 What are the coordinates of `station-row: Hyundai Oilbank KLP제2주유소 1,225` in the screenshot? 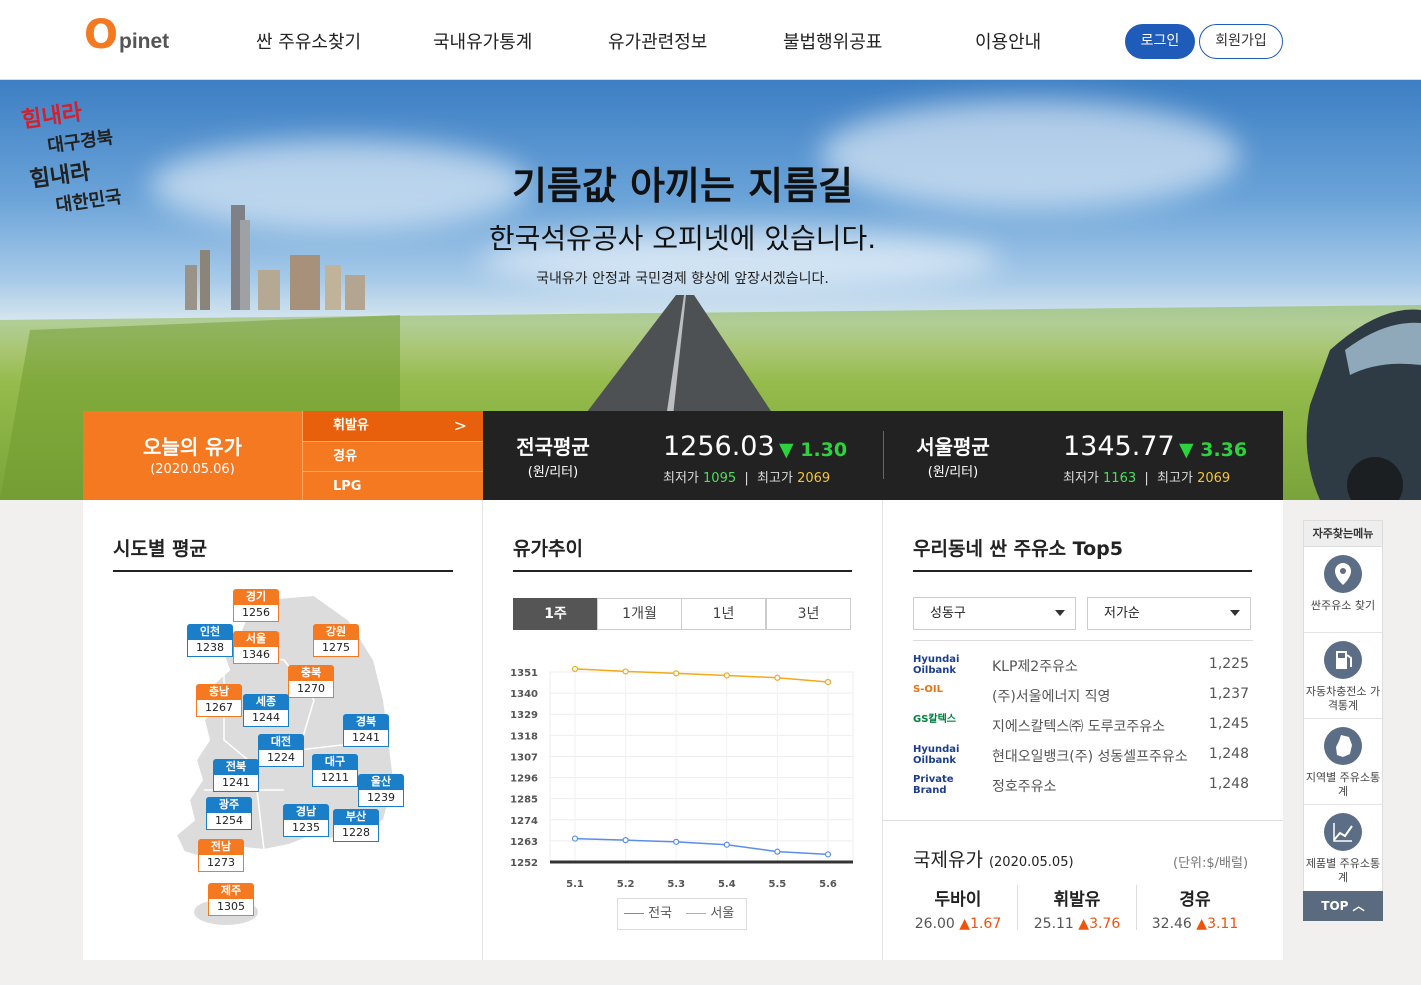 It's located at (1083, 665).